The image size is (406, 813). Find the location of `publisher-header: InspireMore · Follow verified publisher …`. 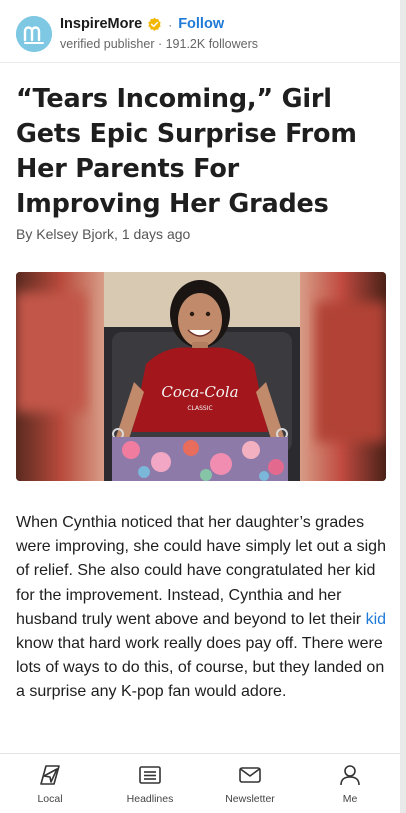

publisher-header: InspireMore · Follow verified publisher … is located at coordinates (137, 34).